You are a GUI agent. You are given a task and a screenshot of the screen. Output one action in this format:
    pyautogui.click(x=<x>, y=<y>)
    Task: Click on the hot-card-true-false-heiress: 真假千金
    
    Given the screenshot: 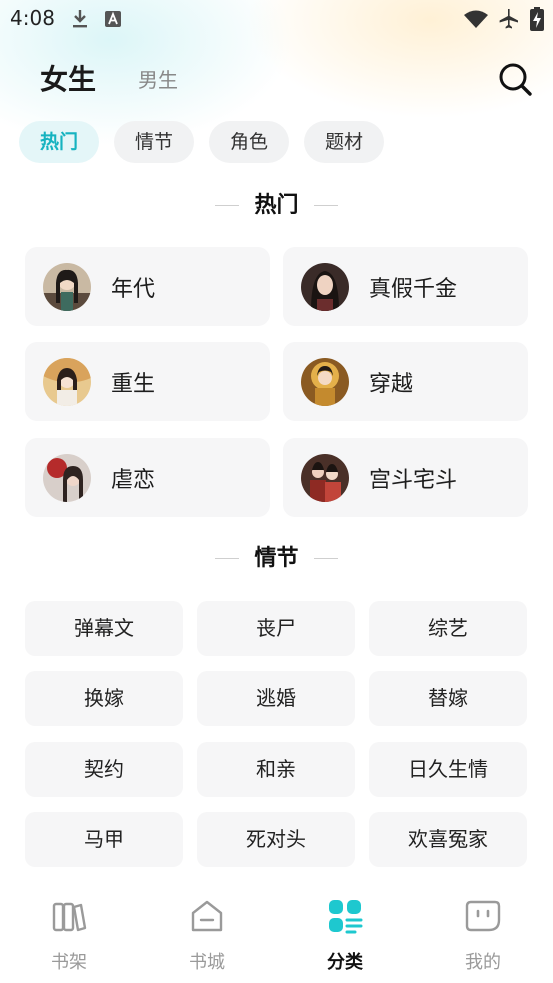 What is the action you would take?
    pyautogui.click(x=405, y=286)
    